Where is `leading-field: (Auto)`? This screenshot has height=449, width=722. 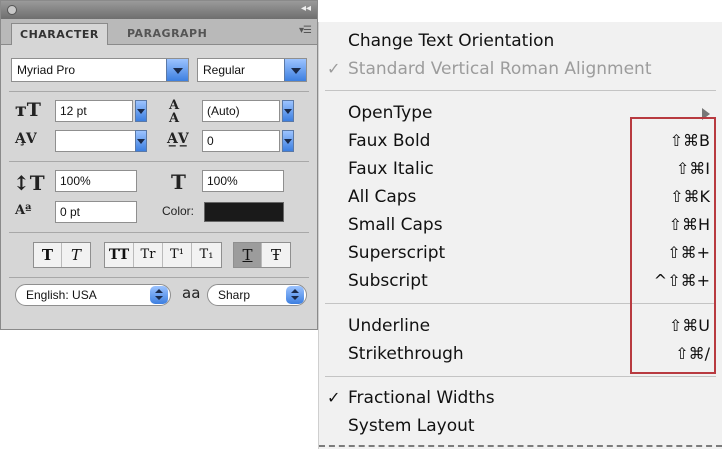 leading-field: (Auto) is located at coordinates (241, 111).